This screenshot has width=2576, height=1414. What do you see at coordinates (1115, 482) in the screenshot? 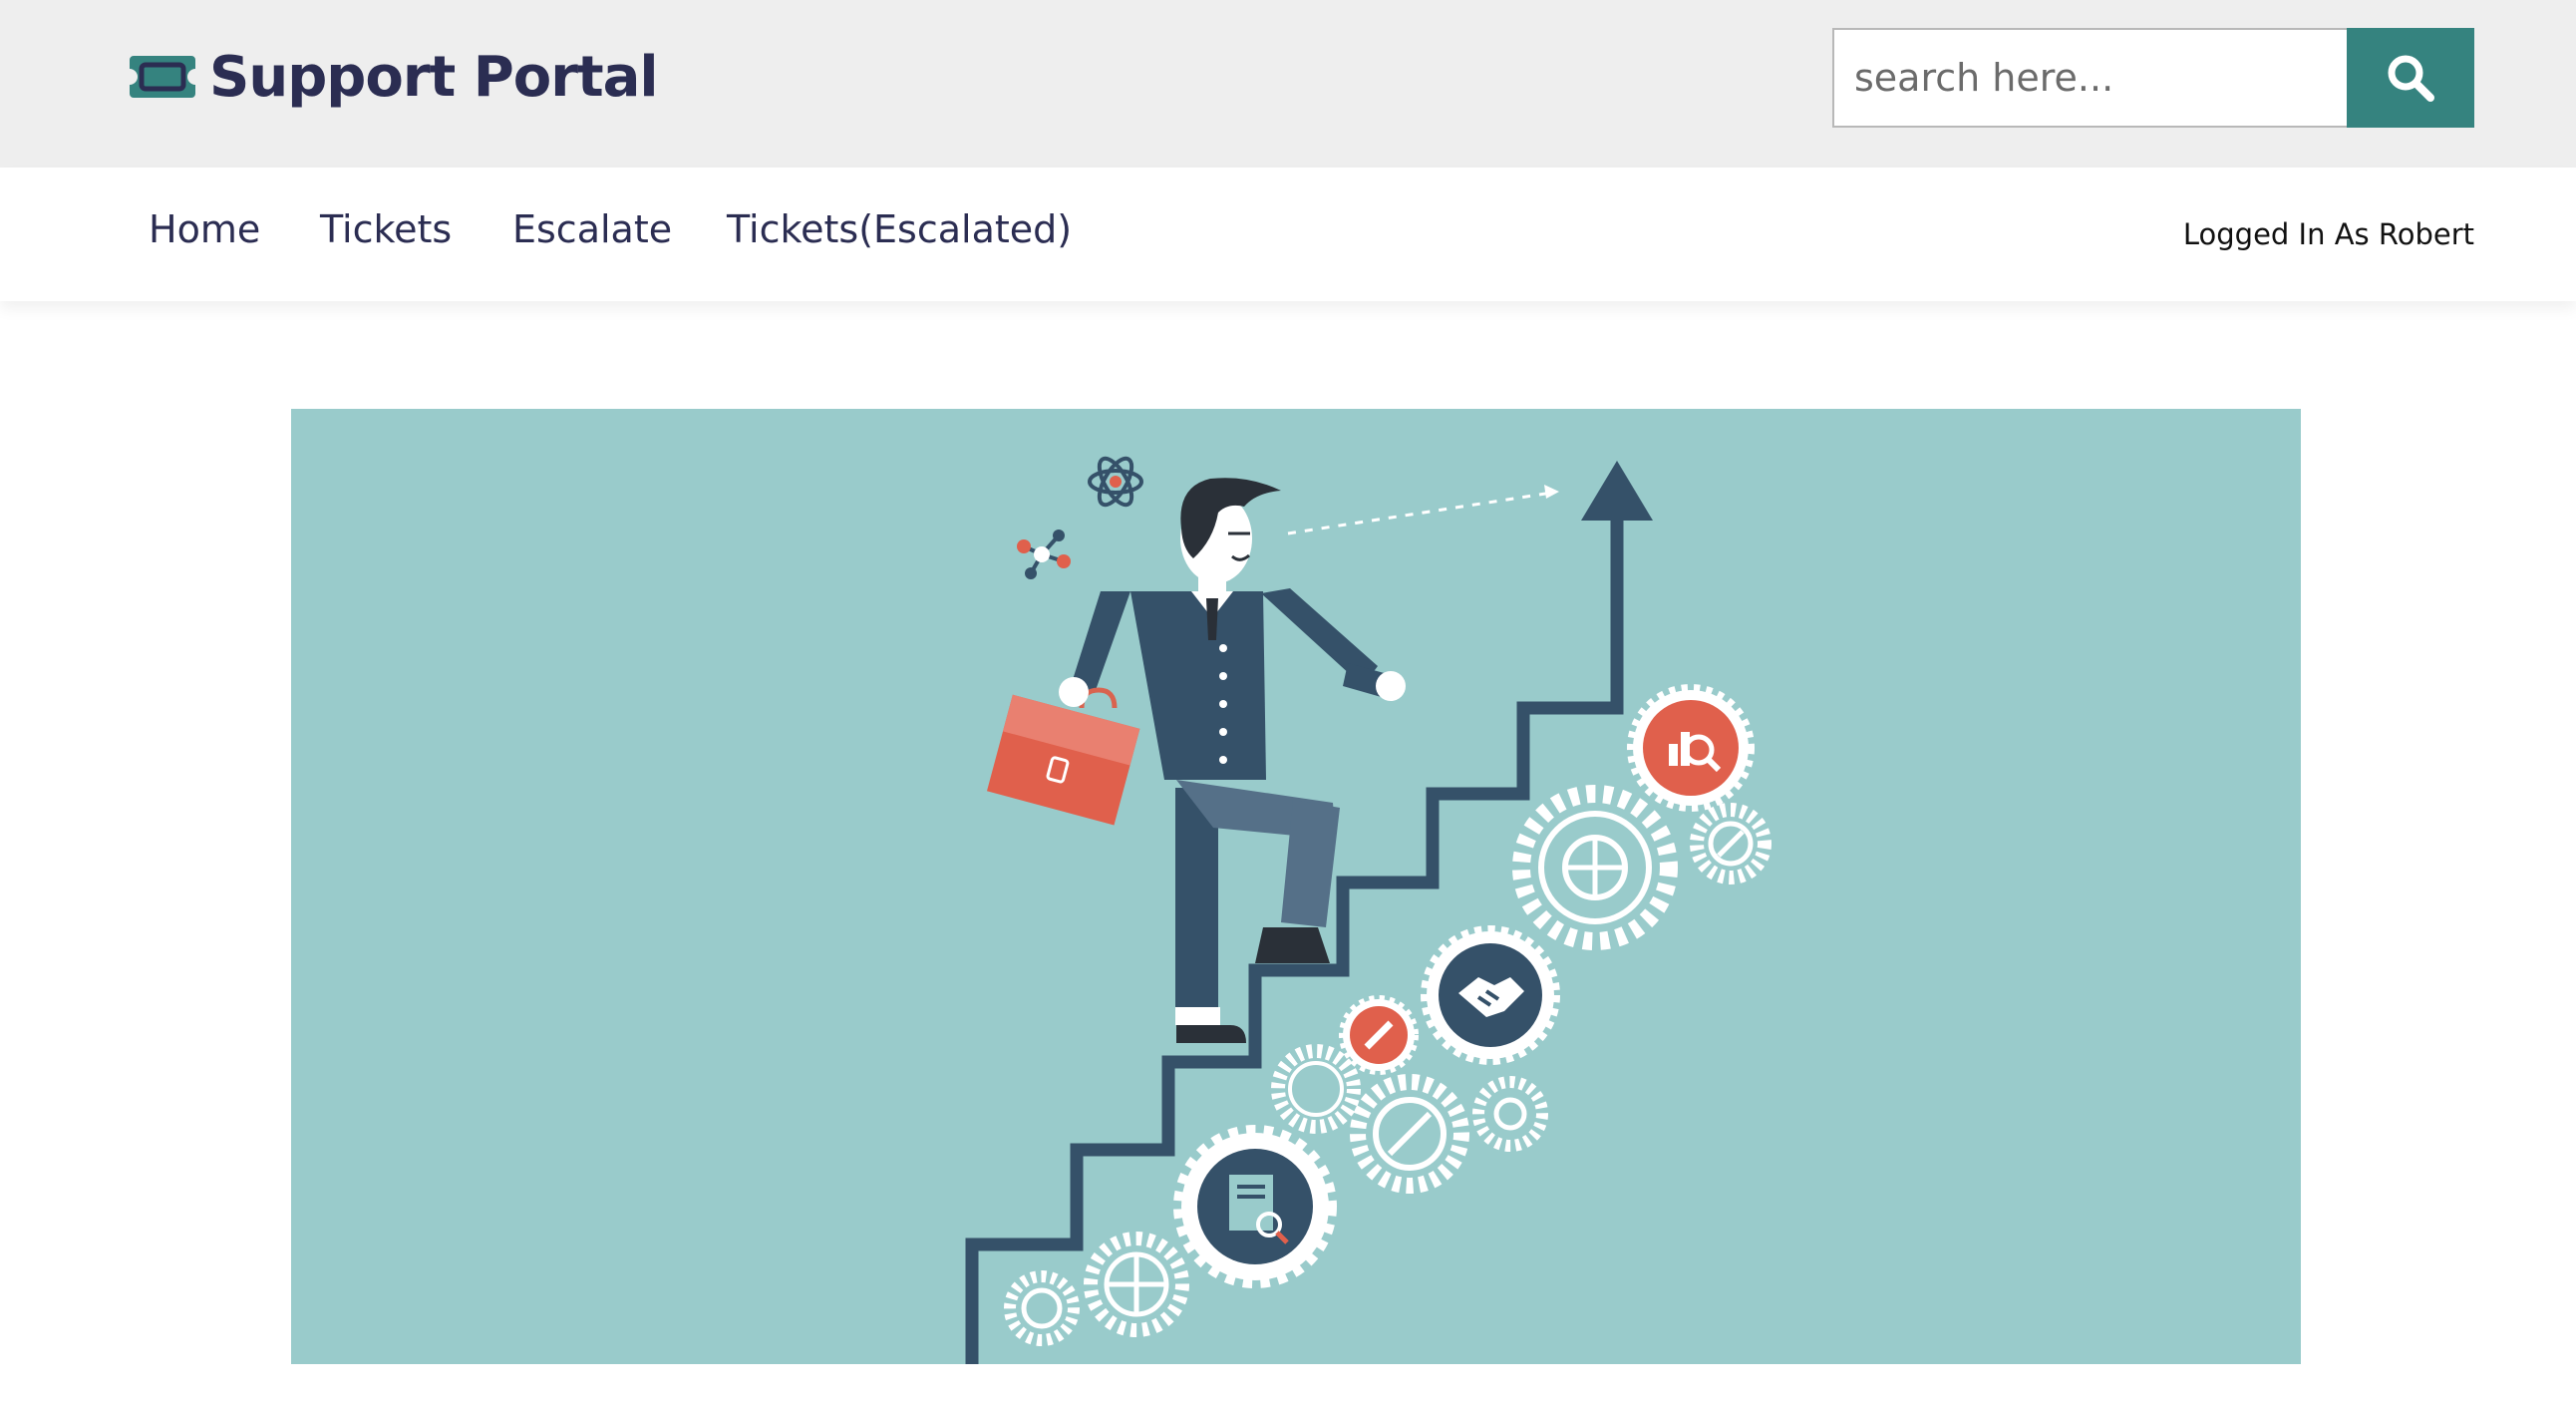
I see `atom-icon` at bounding box center [1115, 482].